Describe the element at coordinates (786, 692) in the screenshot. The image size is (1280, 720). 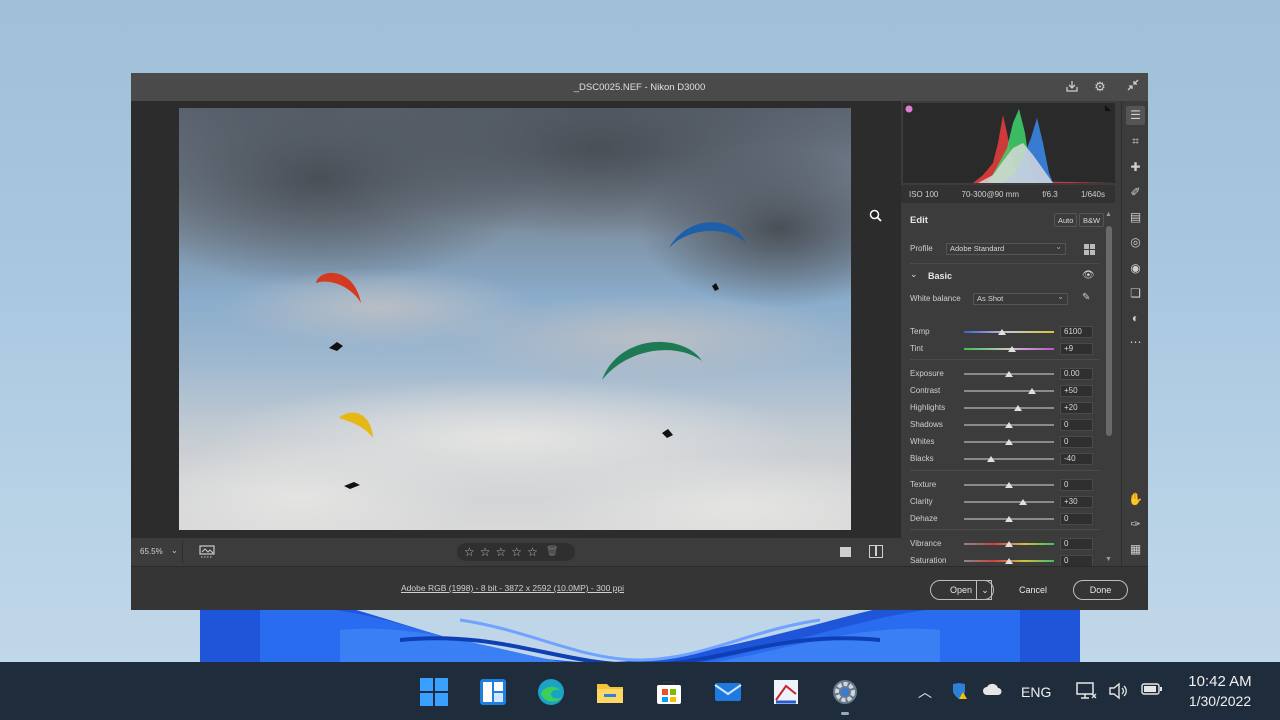
I see `photoshop-icon` at that location.